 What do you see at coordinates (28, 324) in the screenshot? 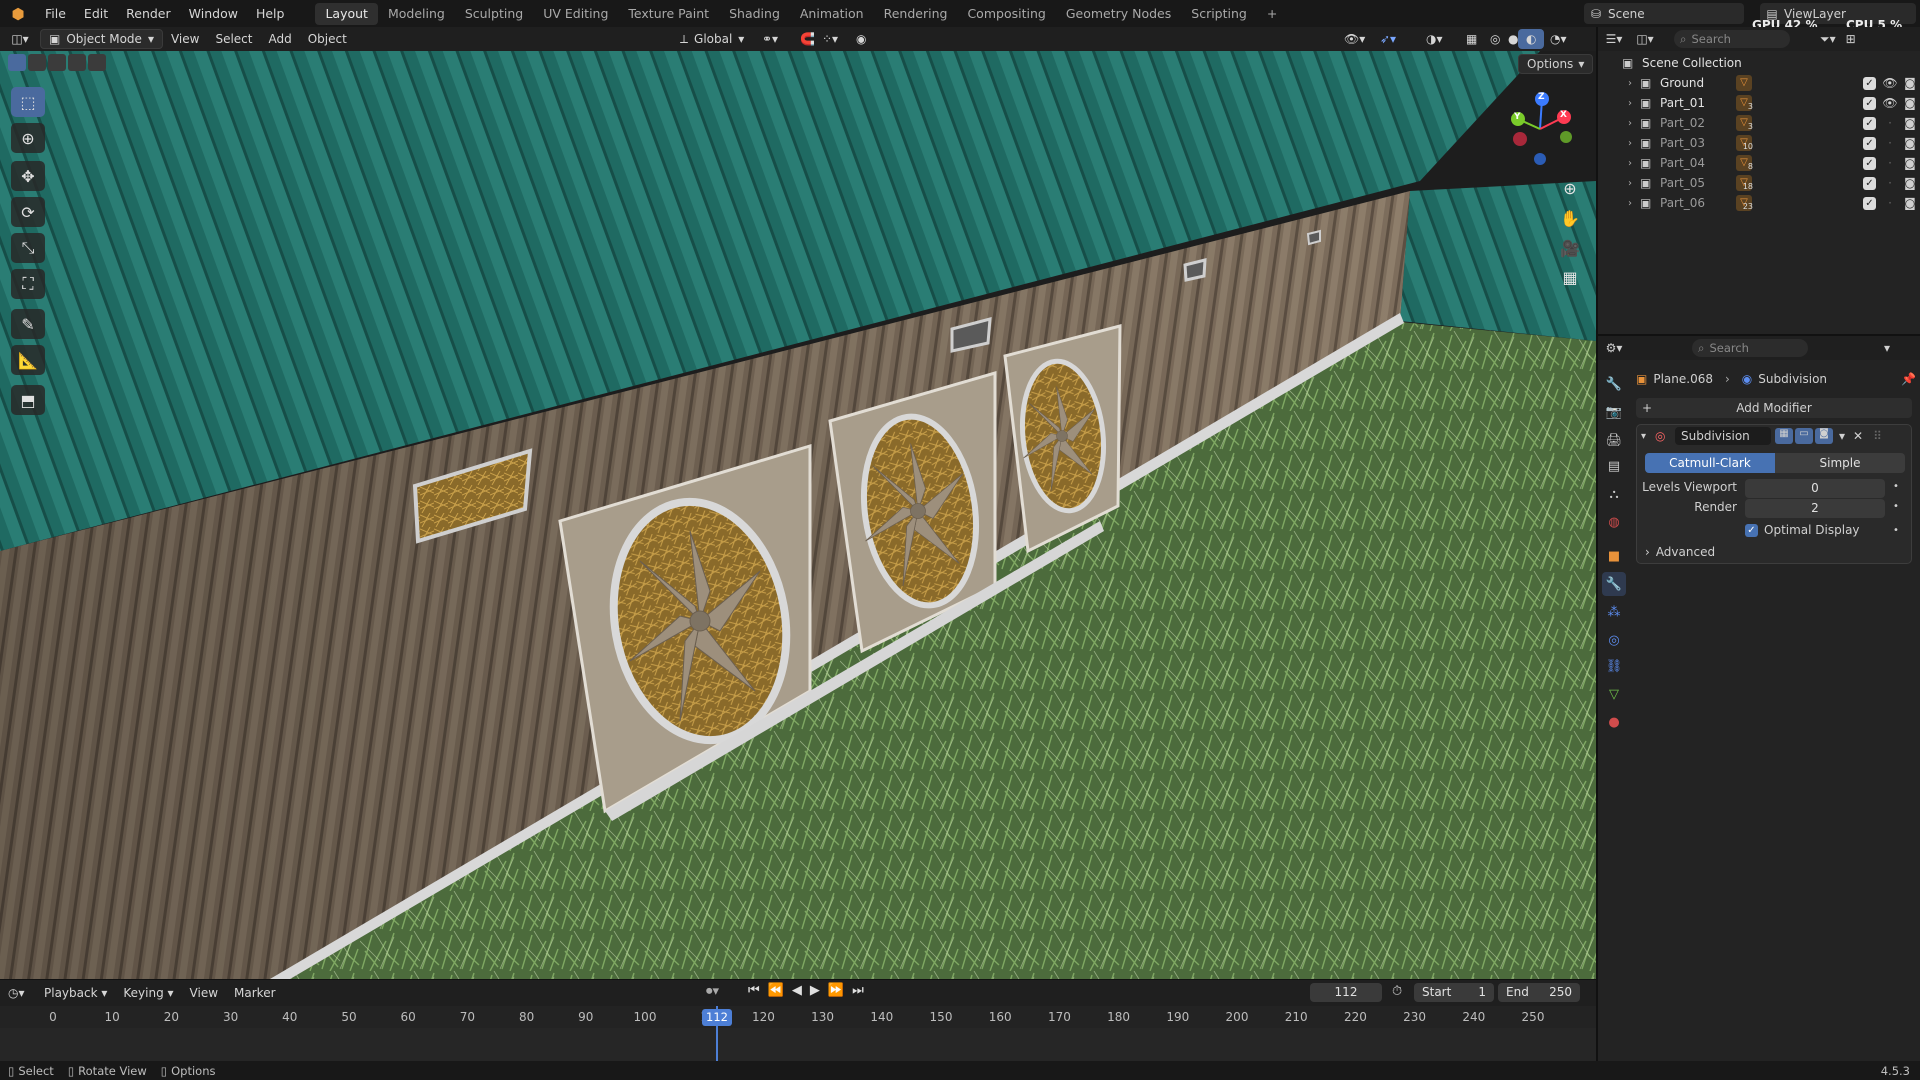
I see `annotate-tool-icon: ✎` at bounding box center [28, 324].